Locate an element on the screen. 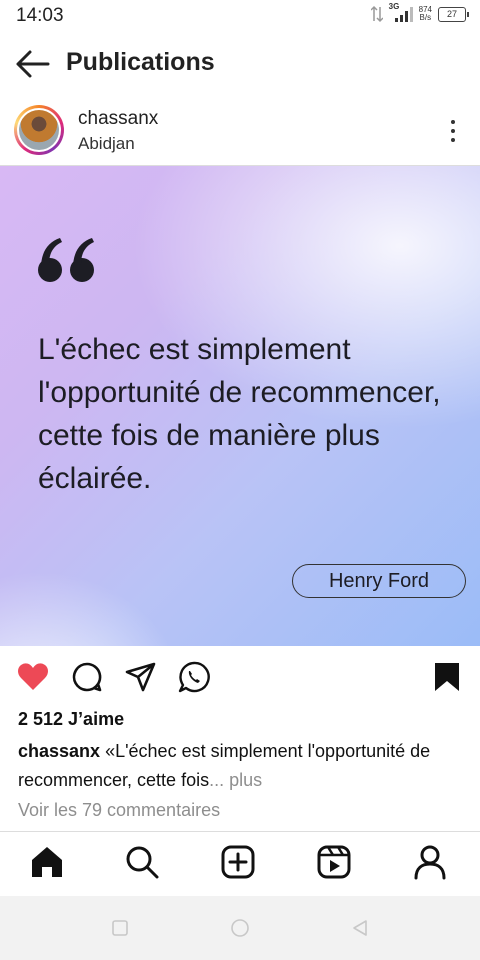 The width and height of the screenshot is (480, 960). create-icon is located at coordinates (238, 862).